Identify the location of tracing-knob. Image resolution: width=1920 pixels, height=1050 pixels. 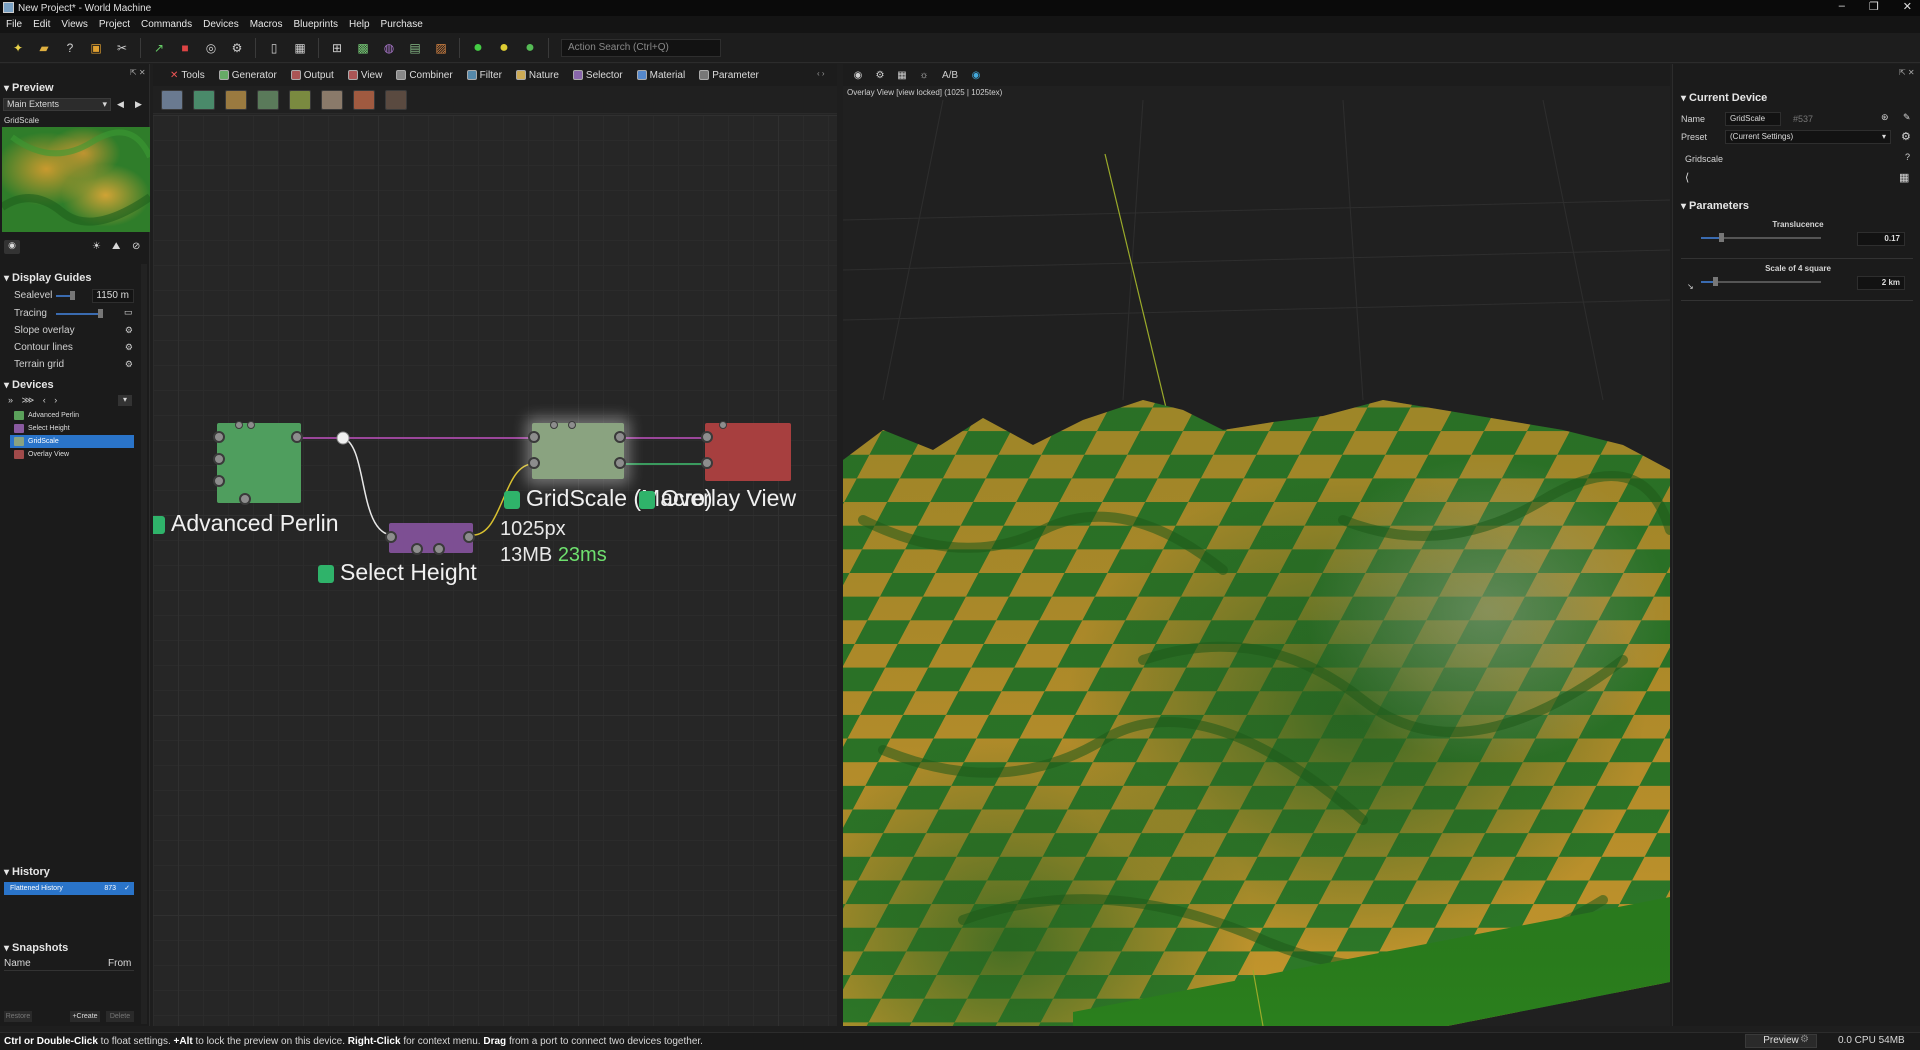
(100, 313).